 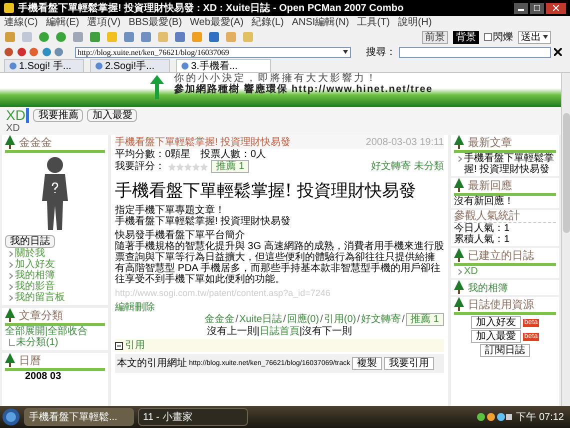 I want to click on post-date: 2008-03-03 19:11, so click(x=405, y=142).